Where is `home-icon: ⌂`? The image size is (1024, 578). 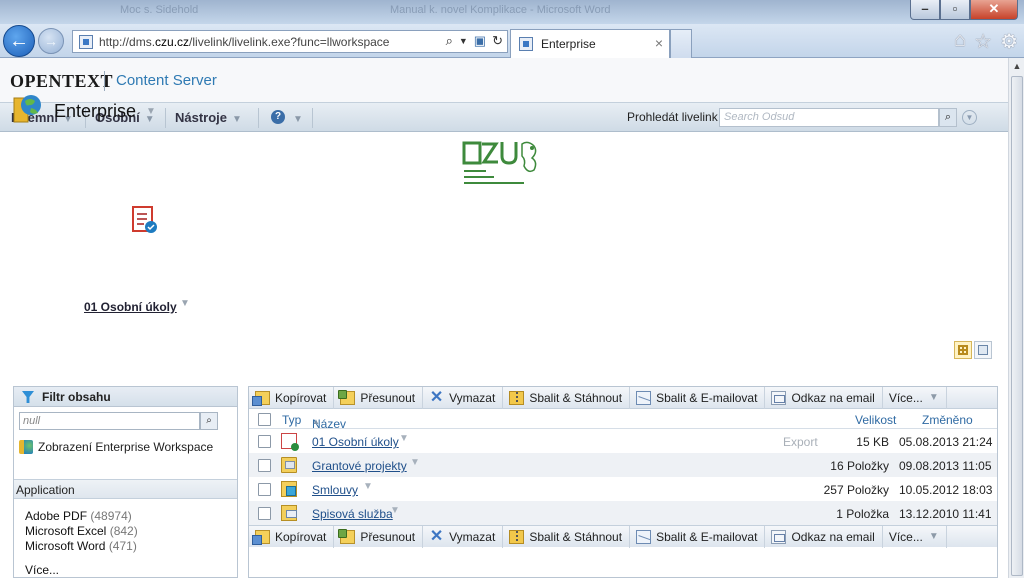
home-icon: ⌂ is located at coordinates (960, 41).